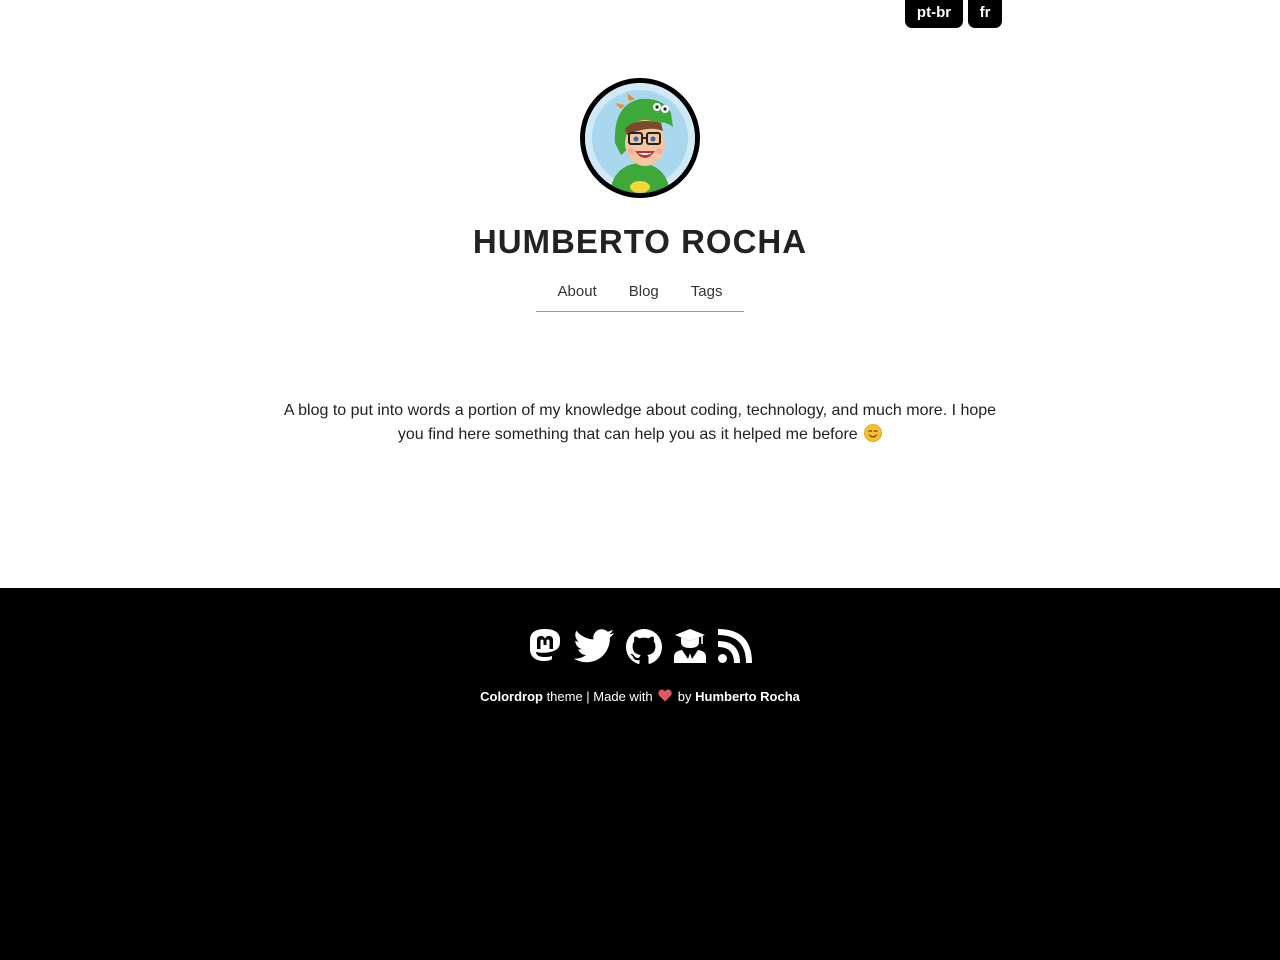 Image resolution: width=1280 pixels, height=960 pixels. Describe the element at coordinates (640, 241) in the screenshot. I see `site-title: HUMBERTO ROCHA` at that location.